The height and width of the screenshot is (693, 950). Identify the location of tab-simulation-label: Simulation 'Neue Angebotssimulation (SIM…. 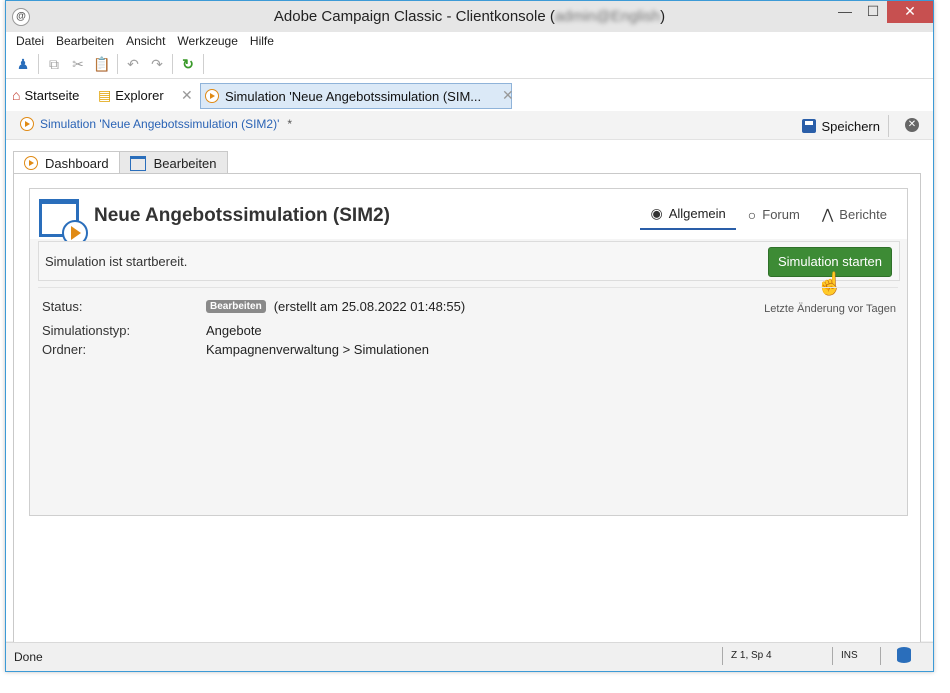
(353, 96).